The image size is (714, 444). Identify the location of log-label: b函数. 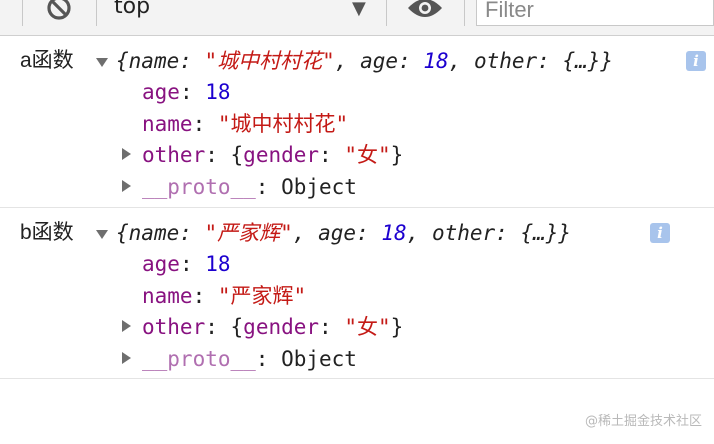
(47, 232).